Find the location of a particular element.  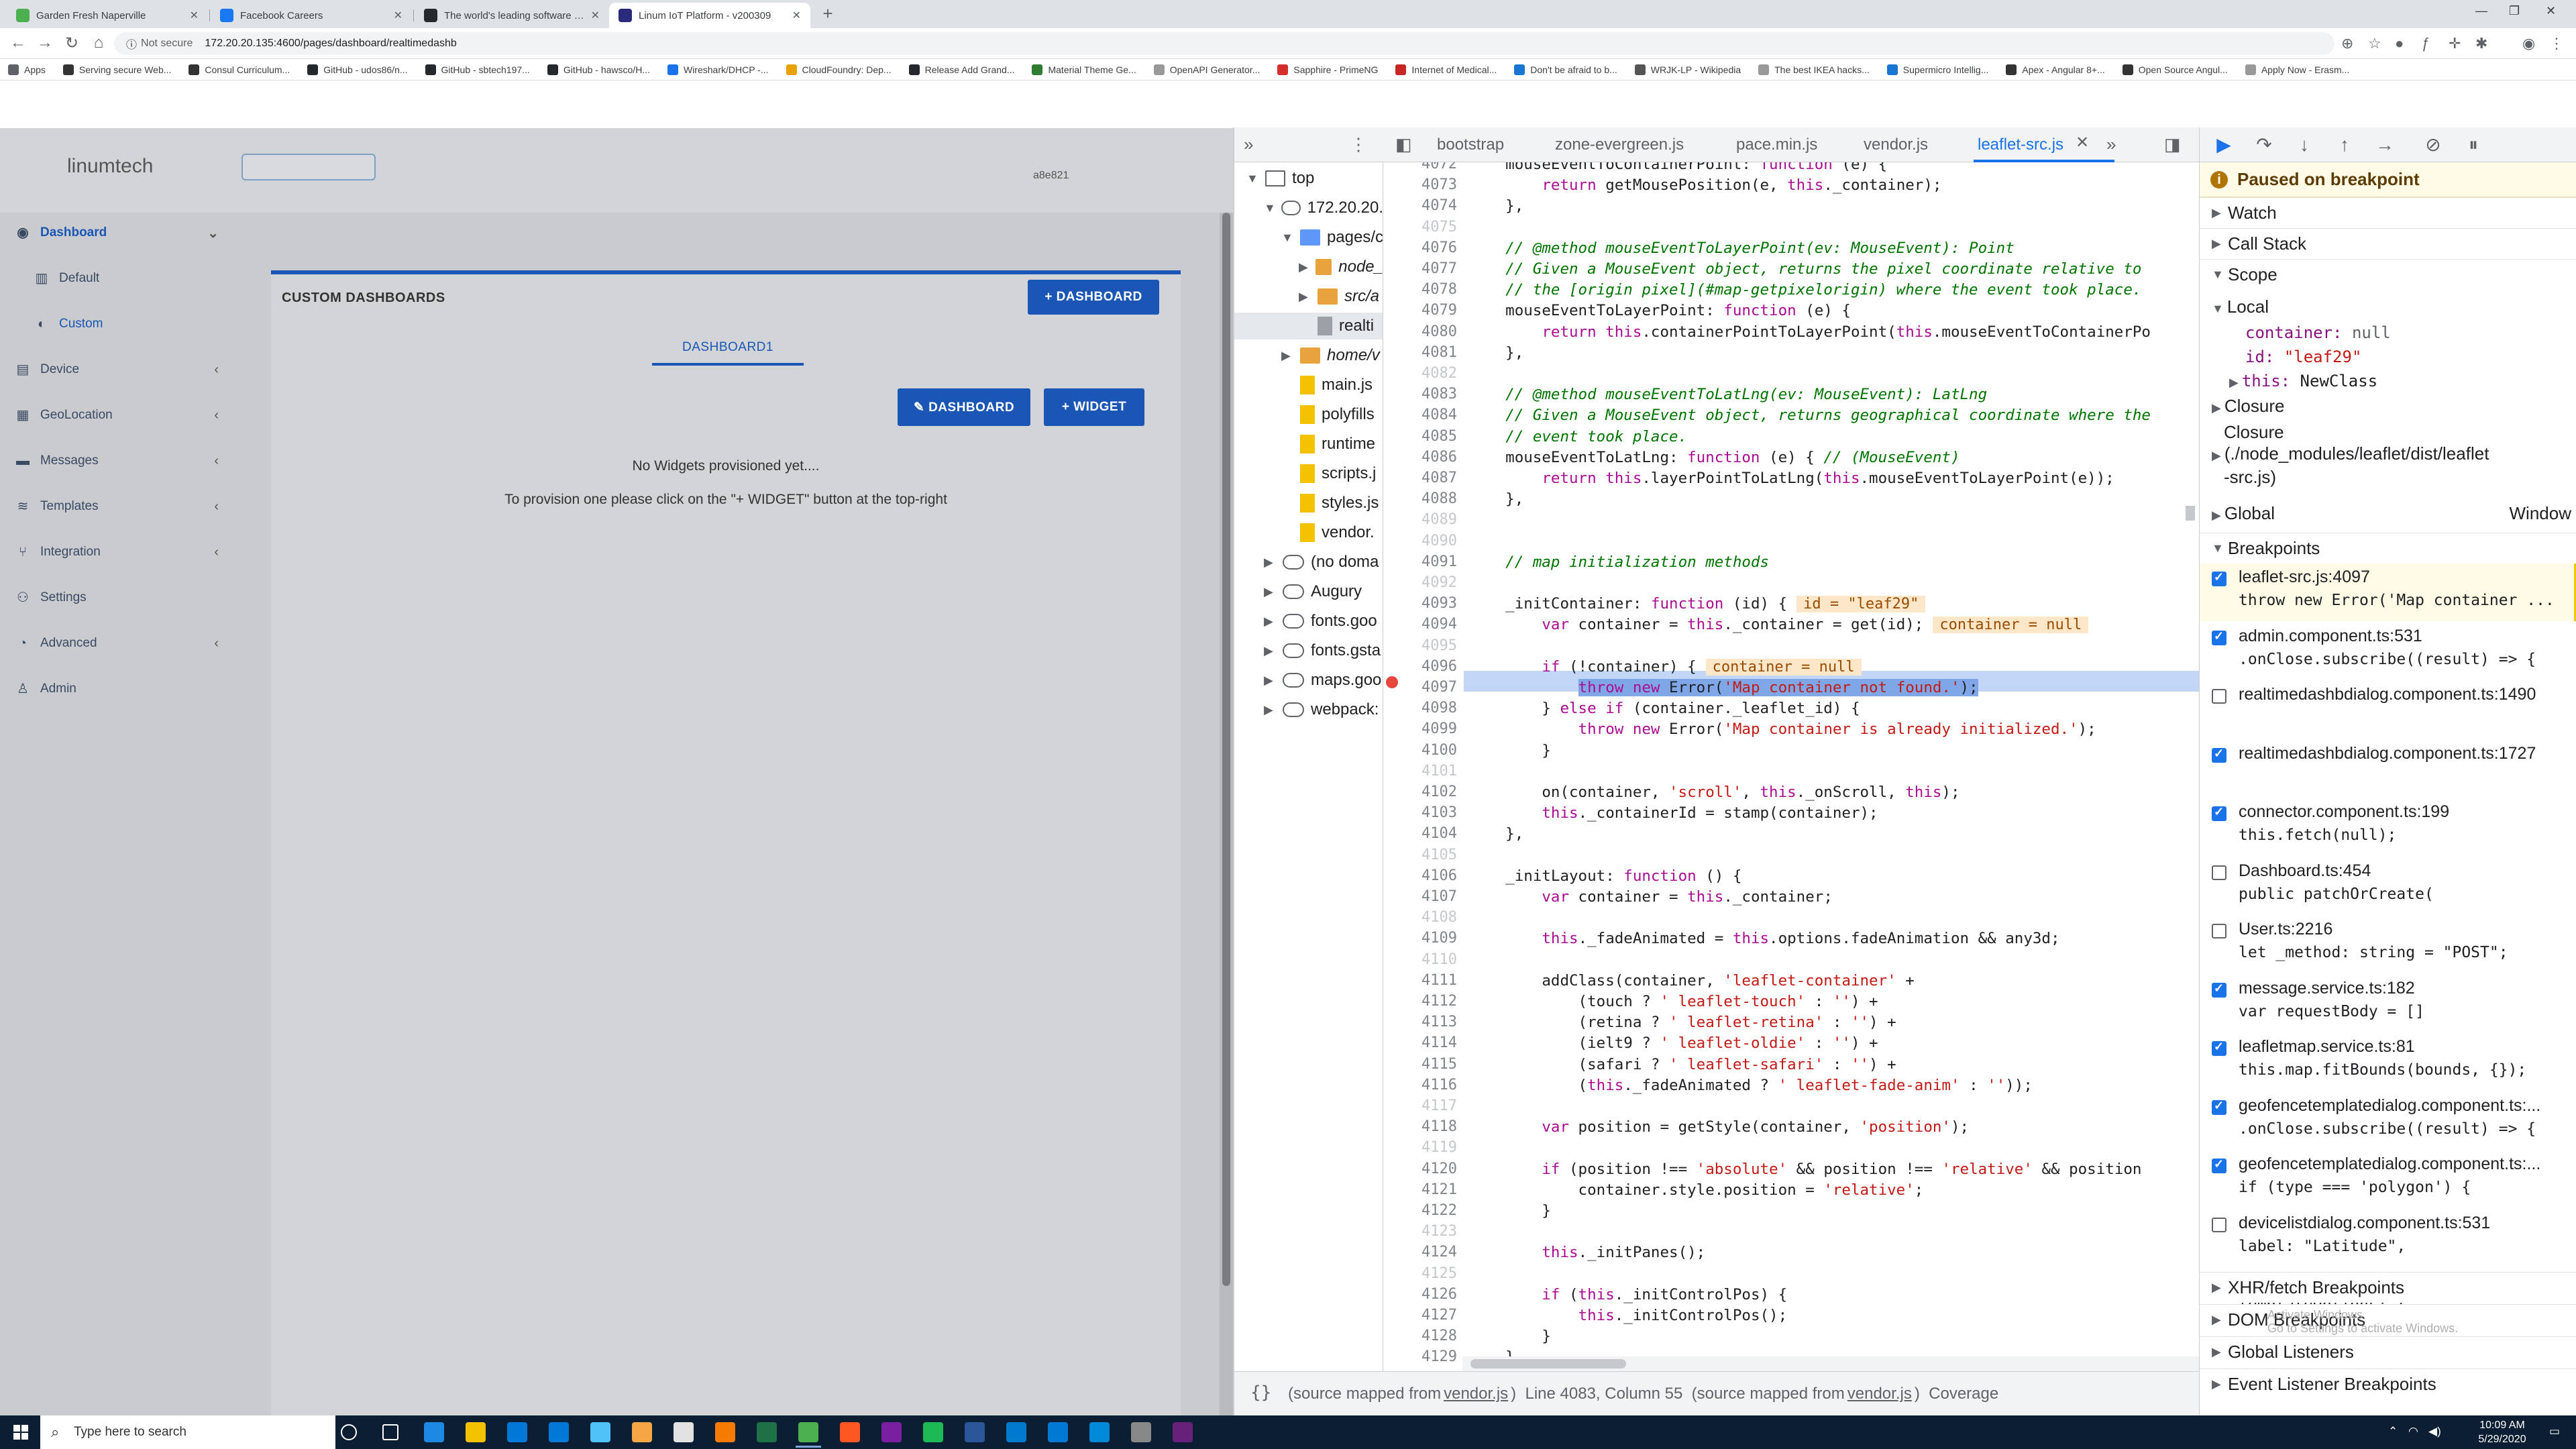

line-number: 4099 is located at coordinates (1430, 728).